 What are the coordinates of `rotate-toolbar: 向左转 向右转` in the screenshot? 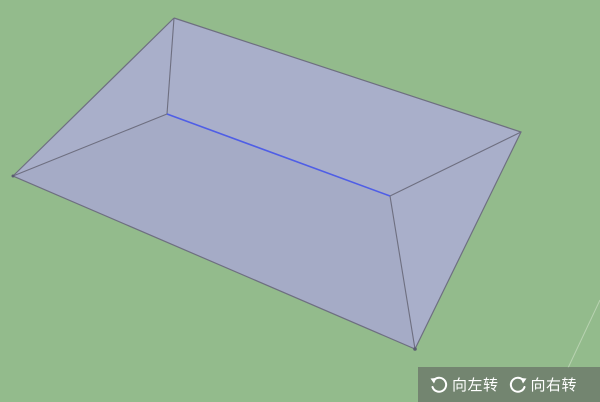 It's located at (509, 384).